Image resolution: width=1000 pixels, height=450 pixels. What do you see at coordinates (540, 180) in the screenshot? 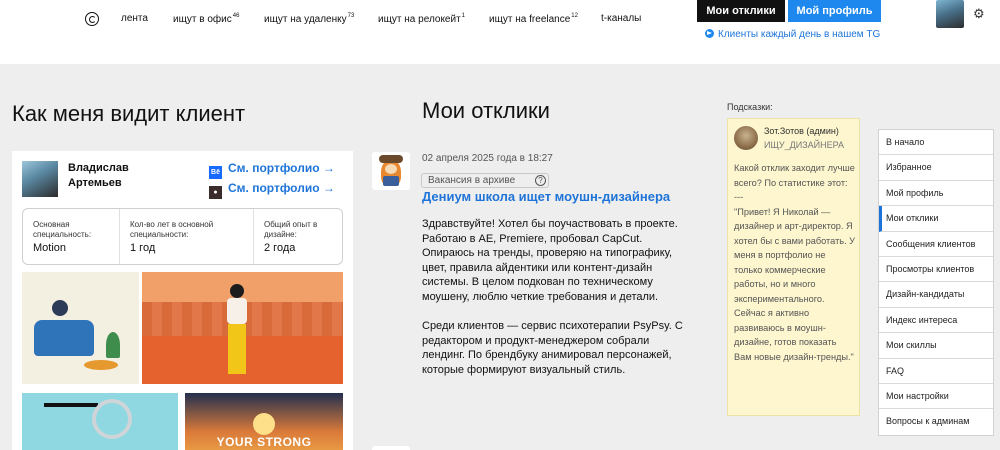
I see `question-icon: ?` at bounding box center [540, 180].